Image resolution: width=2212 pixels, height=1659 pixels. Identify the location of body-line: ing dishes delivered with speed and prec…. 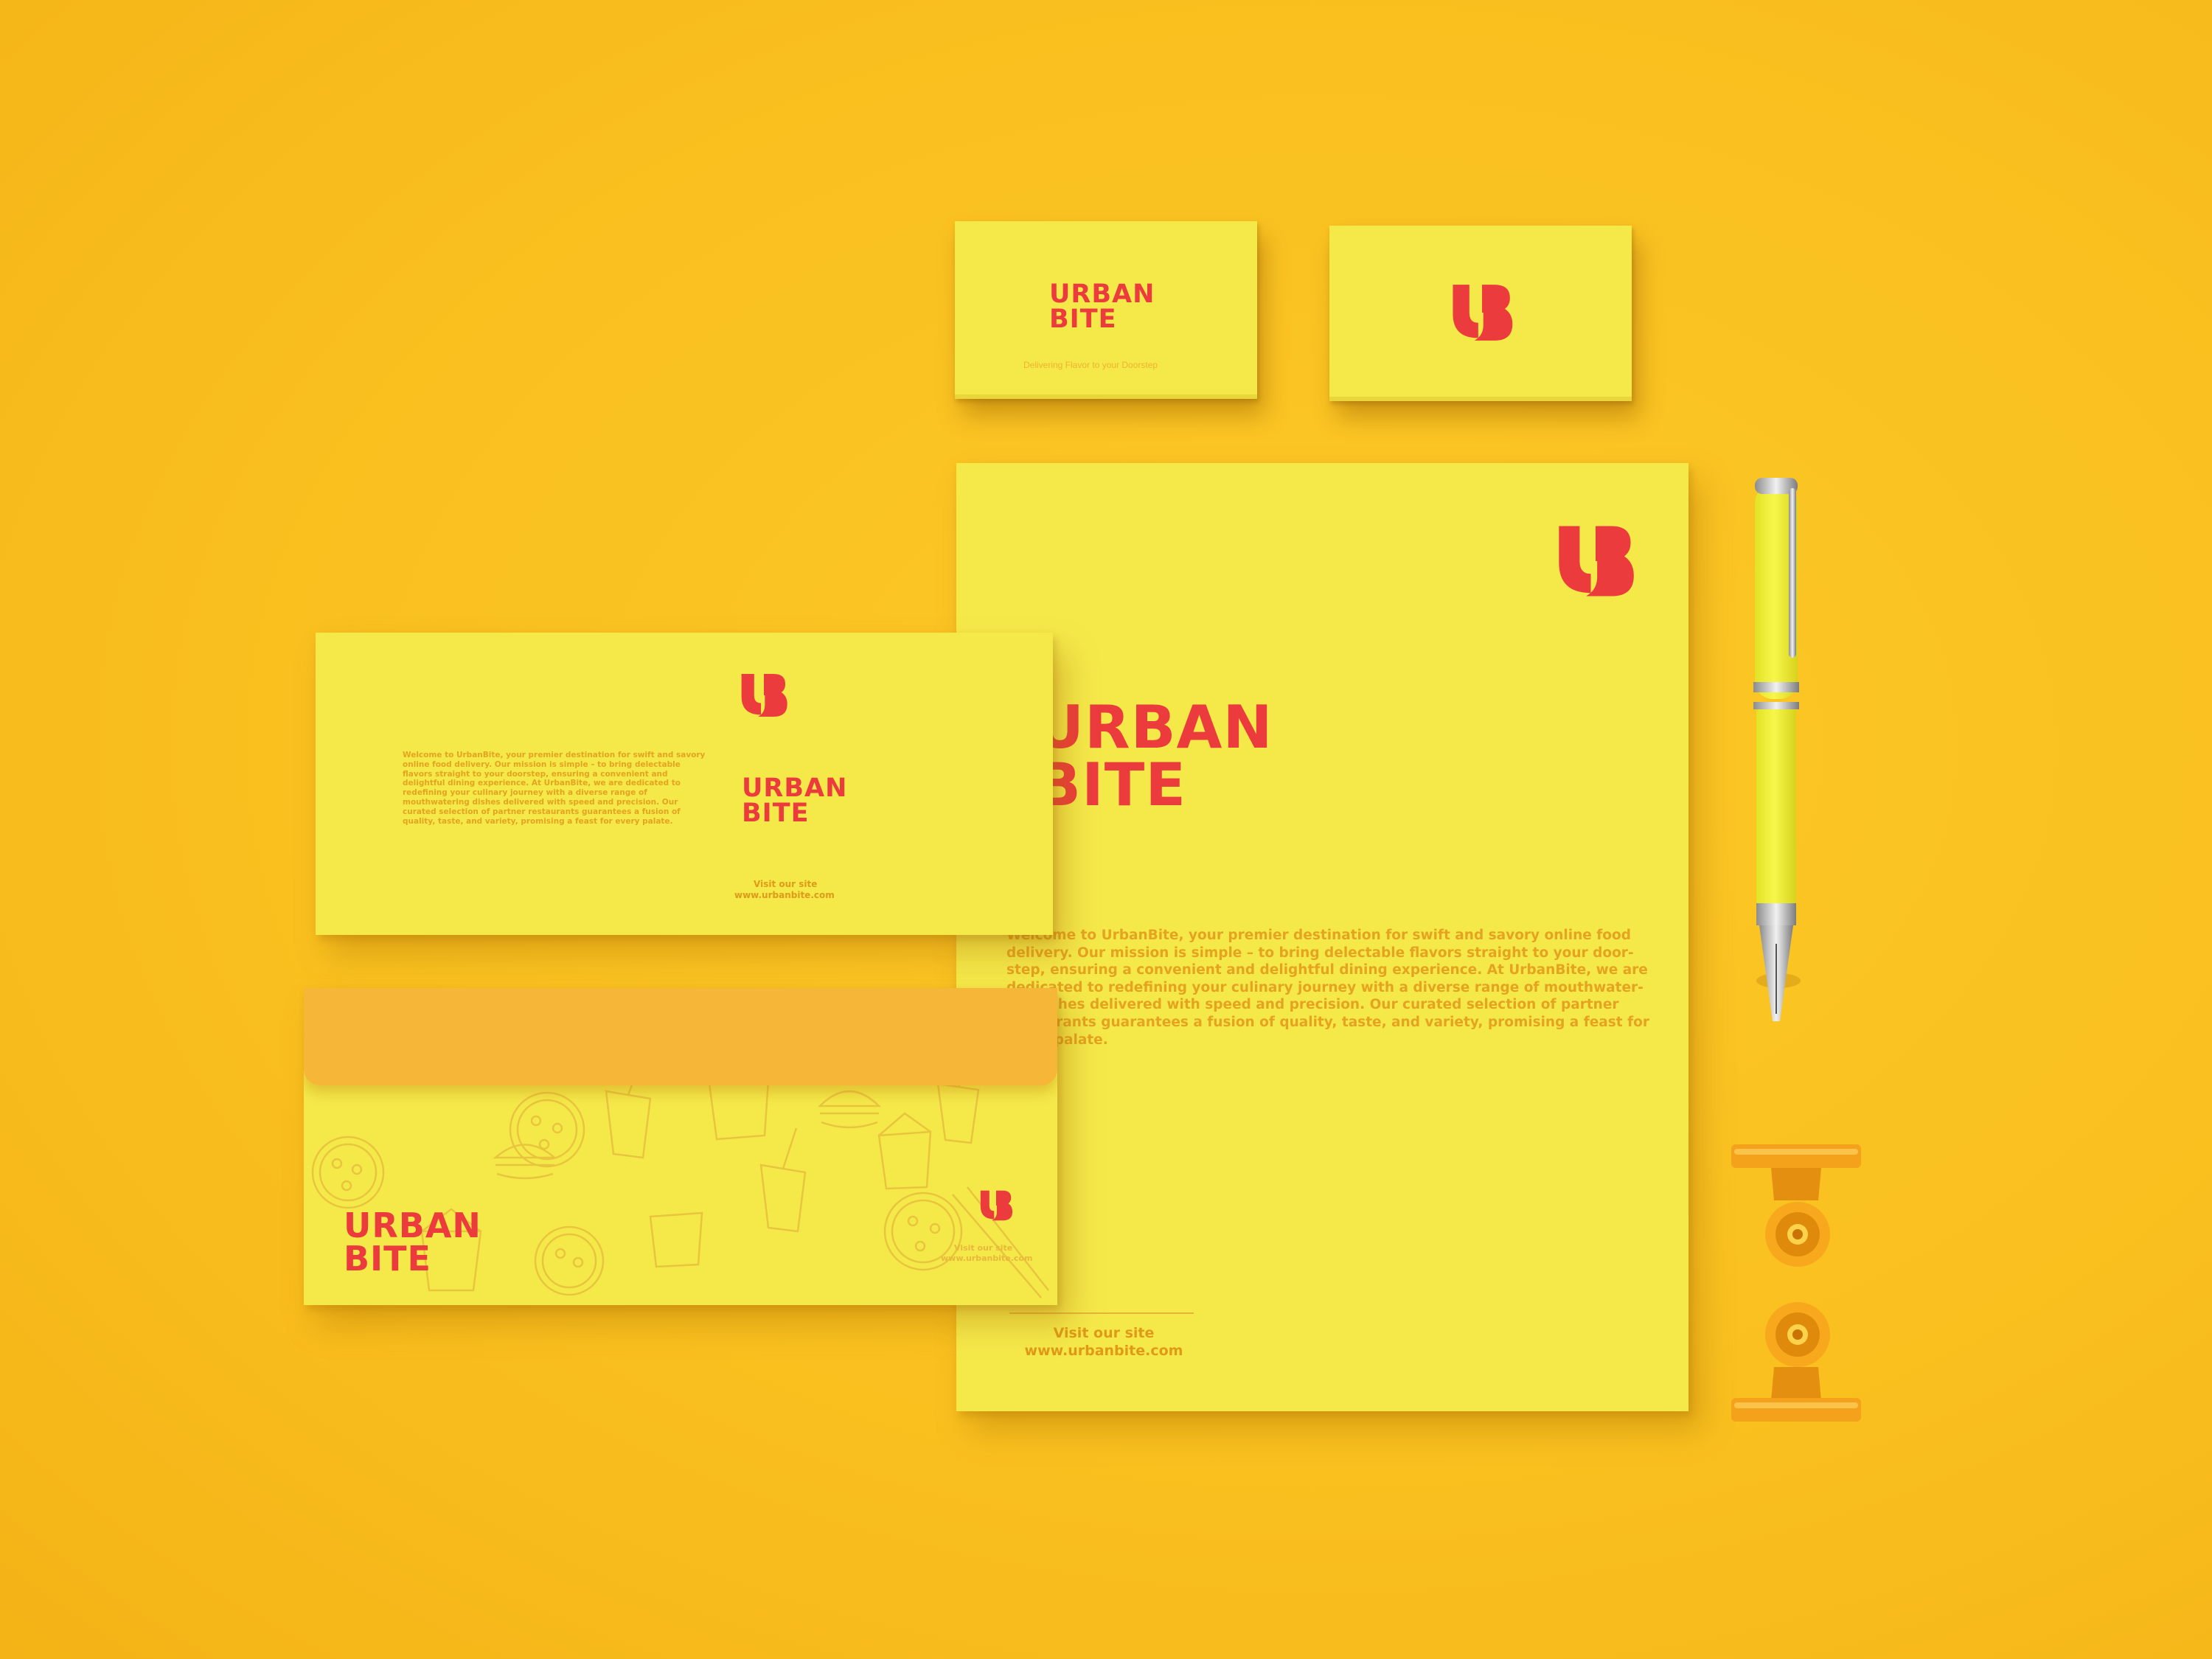
(1312, 1005).